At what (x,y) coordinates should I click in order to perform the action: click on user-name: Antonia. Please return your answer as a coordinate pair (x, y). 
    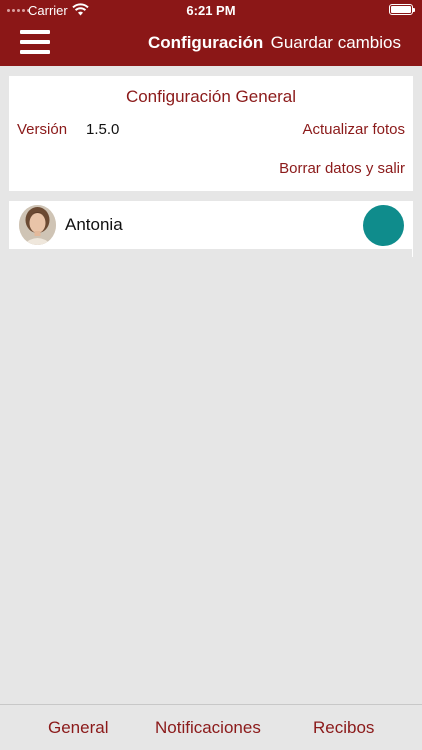
    Looking at the image, I should click on (94, 224).